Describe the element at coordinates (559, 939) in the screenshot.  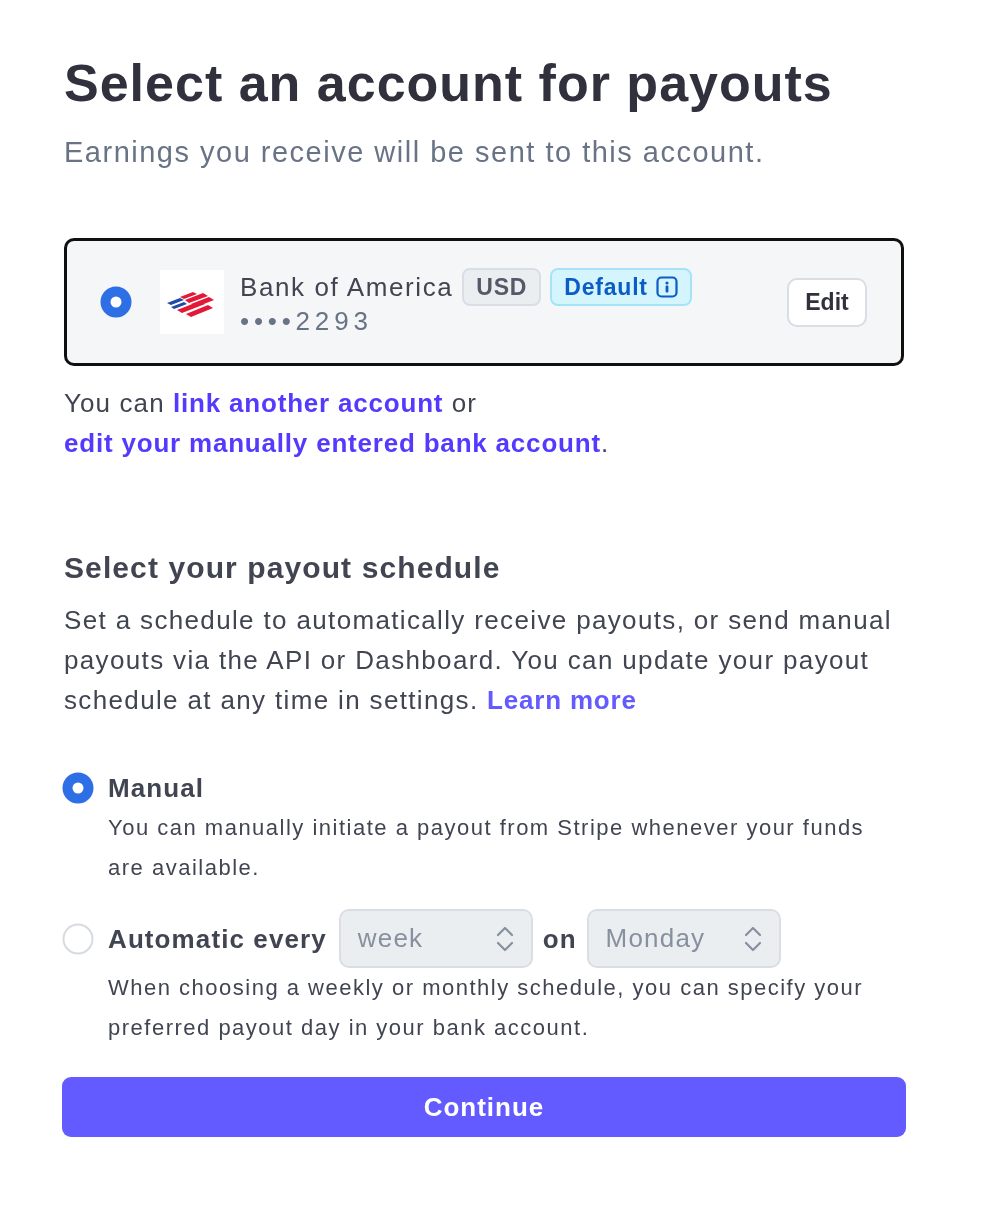
I see `connector-text: on` at that location.